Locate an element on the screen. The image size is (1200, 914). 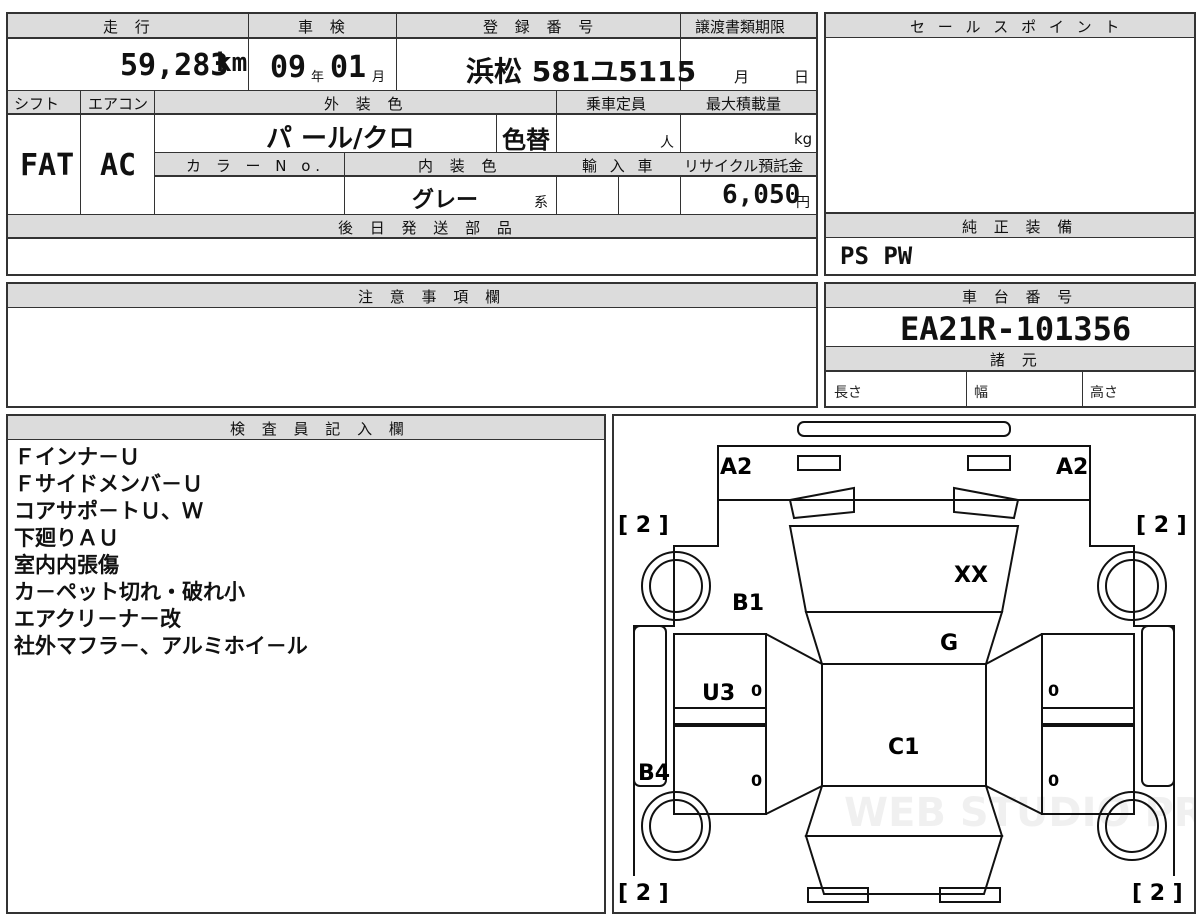
chassis-number: EA21R-101356 is located at coordinates (1016, 329).